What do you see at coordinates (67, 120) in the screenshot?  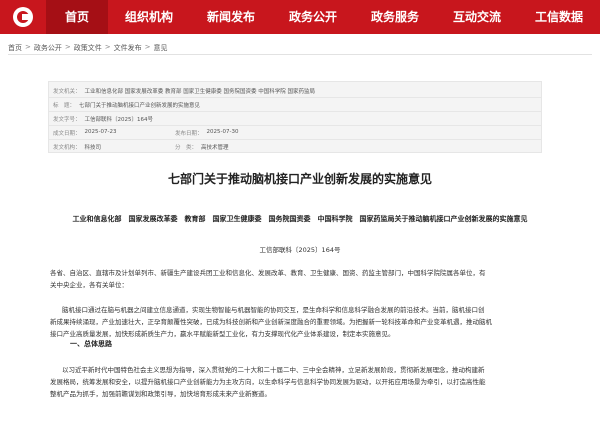 I see `docno-key: 发文字号：` at bounding box center [67, 120].